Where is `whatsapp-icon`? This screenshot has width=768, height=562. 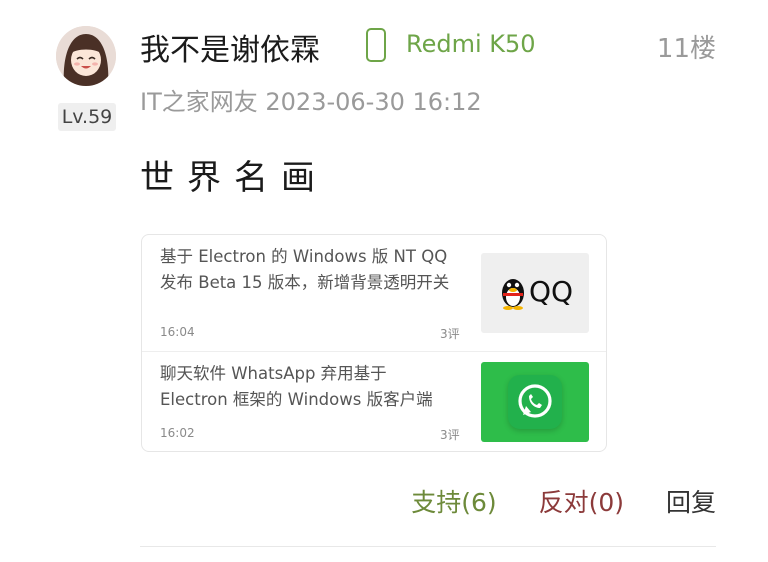 whatsapp-icon is located at coordinates (535, 401).